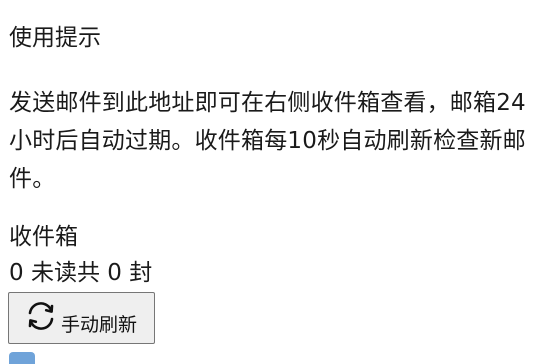 The height and width of the screenshot is (364, 547). What do you see at coordinates (114, 273) in the screenshot?
I see `total-count: 0` at bounding box center [114, 273].